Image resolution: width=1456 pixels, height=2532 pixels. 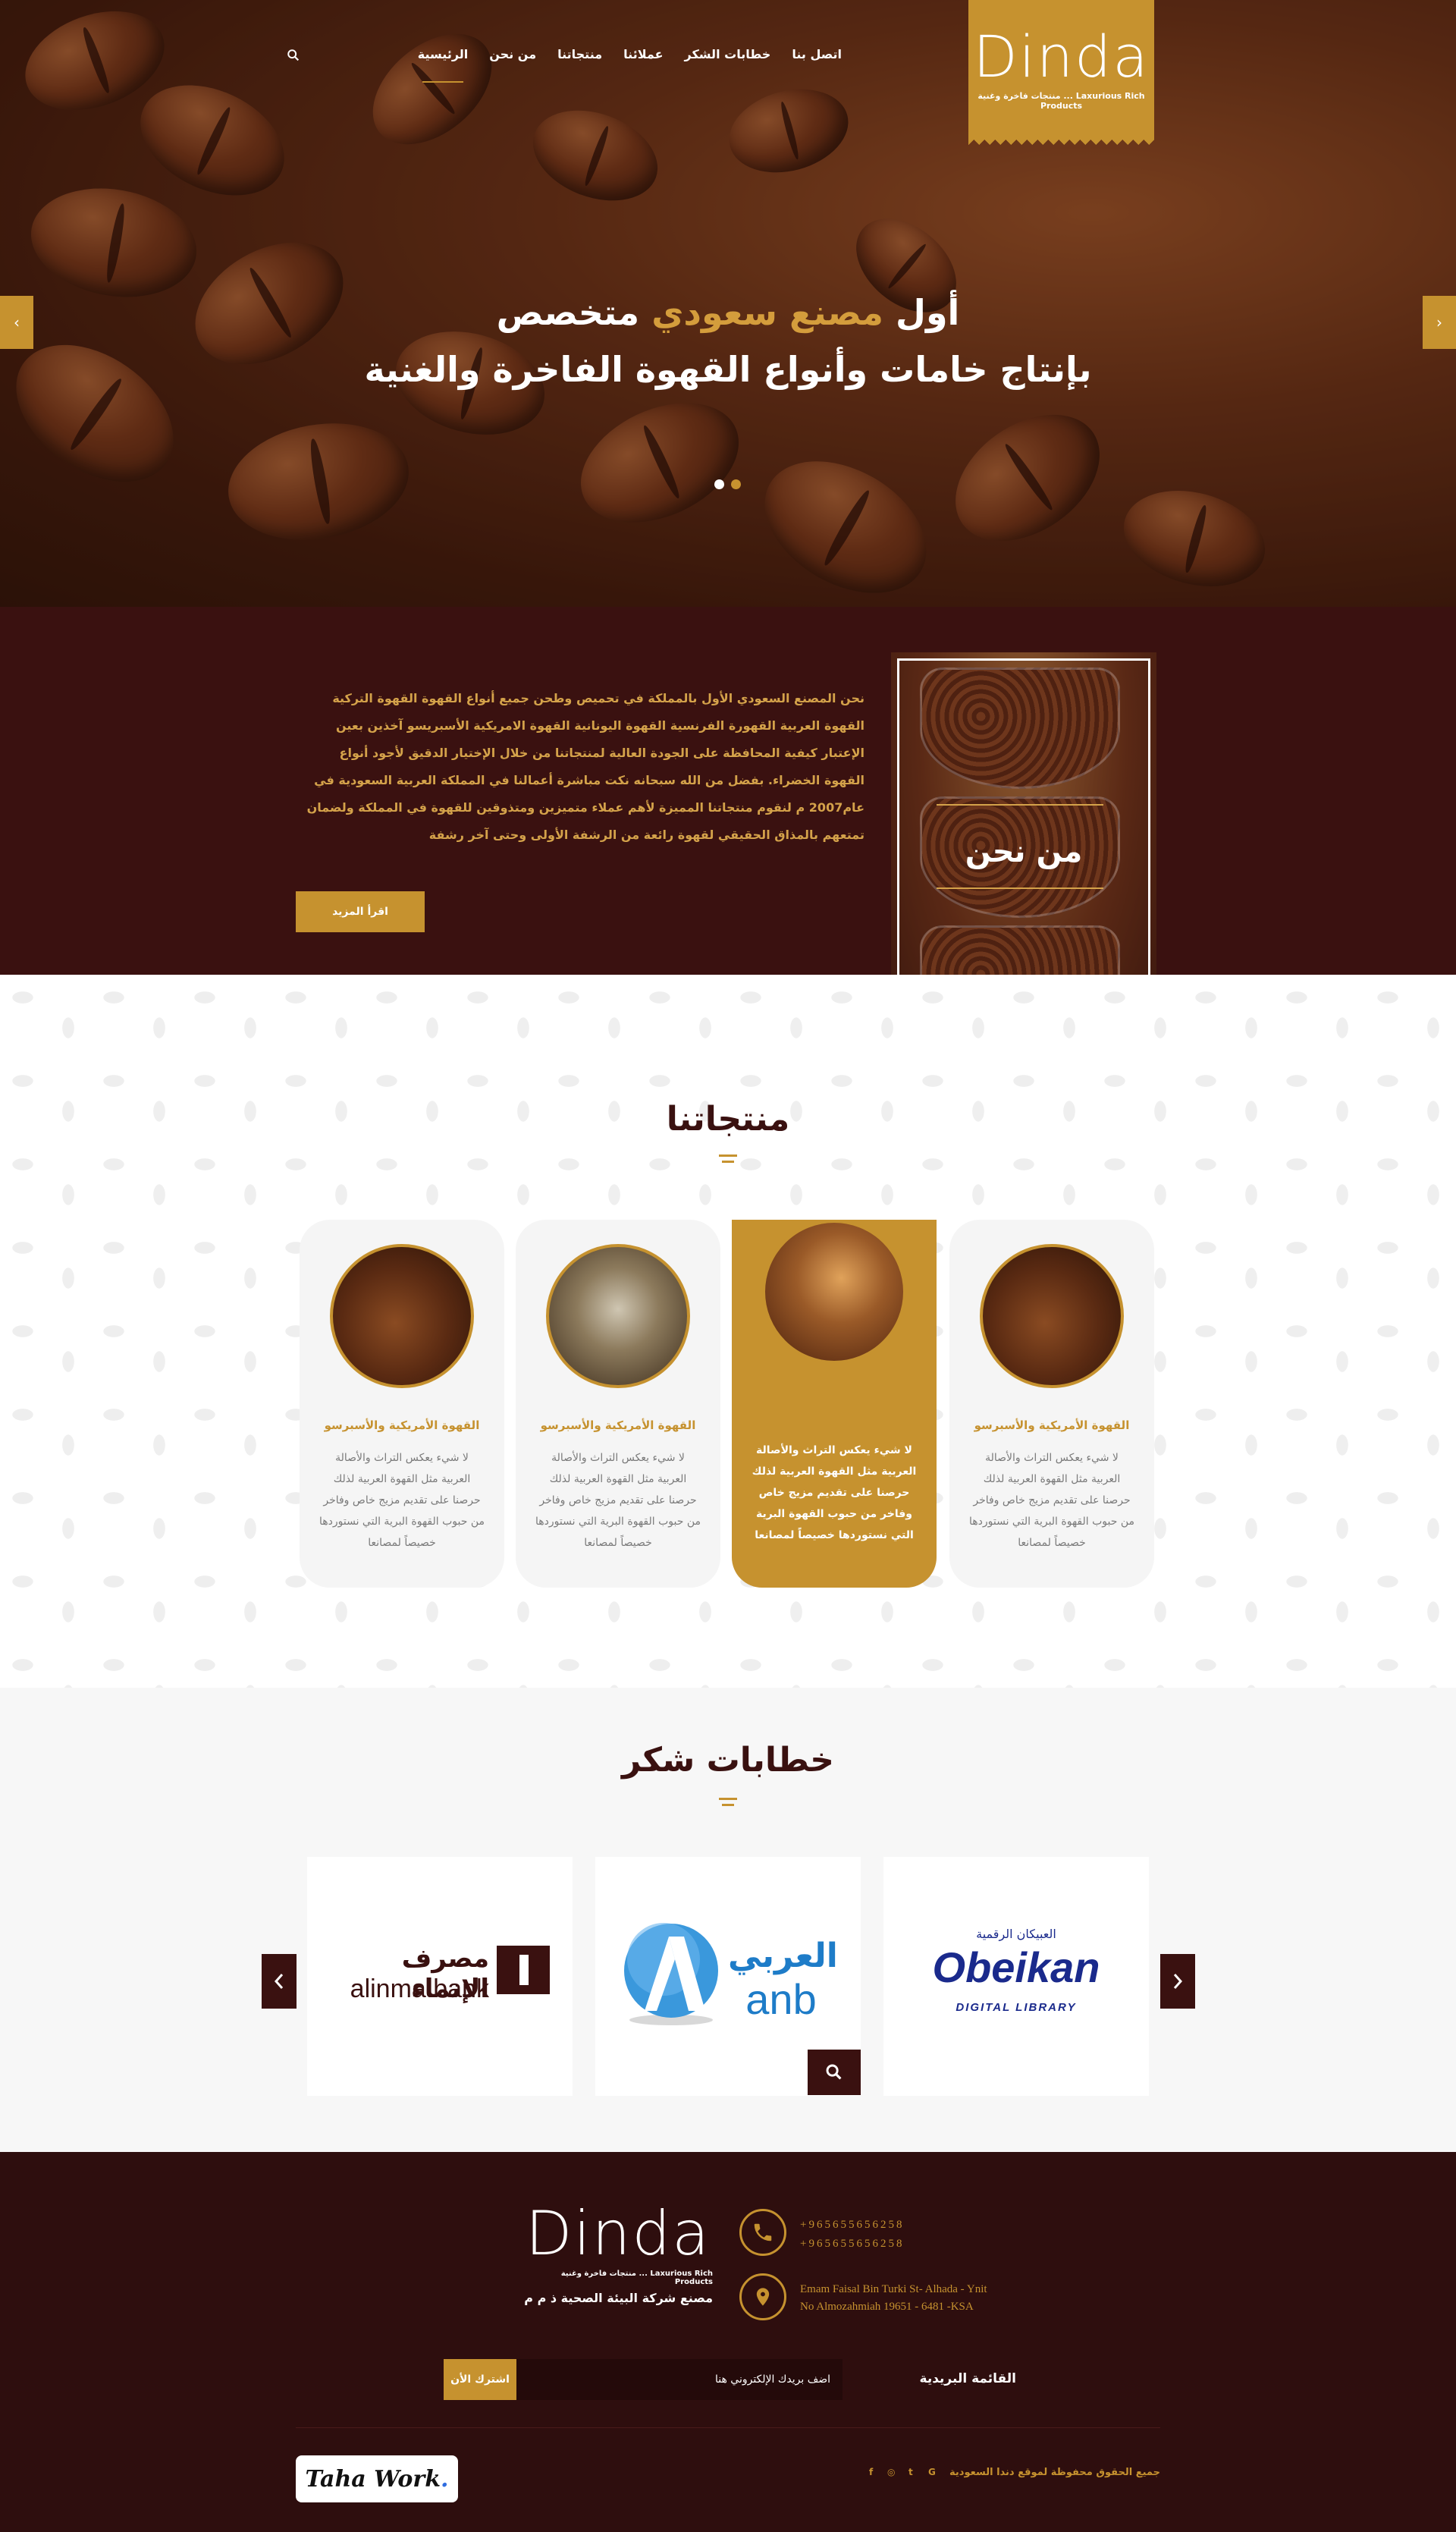 I want to click on hero-heading-line1: أول مصنع سعودي متخصص, so click(x=728, y=312).